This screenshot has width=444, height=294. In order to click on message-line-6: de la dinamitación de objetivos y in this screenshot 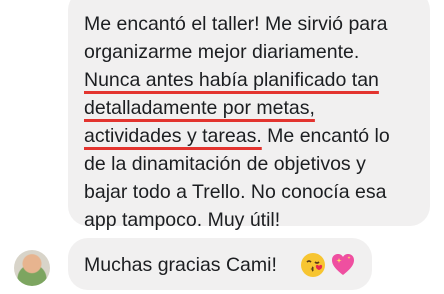, I will do `click(225, 164)`.